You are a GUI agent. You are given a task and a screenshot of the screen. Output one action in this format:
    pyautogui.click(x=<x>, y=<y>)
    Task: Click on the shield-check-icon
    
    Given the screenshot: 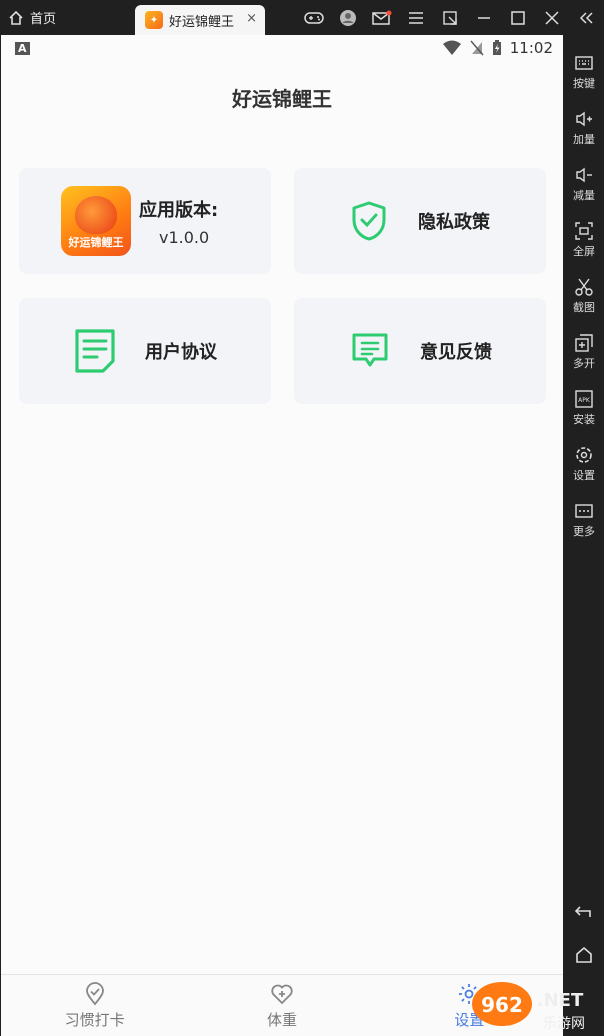 What is the action you would take?
    pyautogui.click(x=369, y=221)
    